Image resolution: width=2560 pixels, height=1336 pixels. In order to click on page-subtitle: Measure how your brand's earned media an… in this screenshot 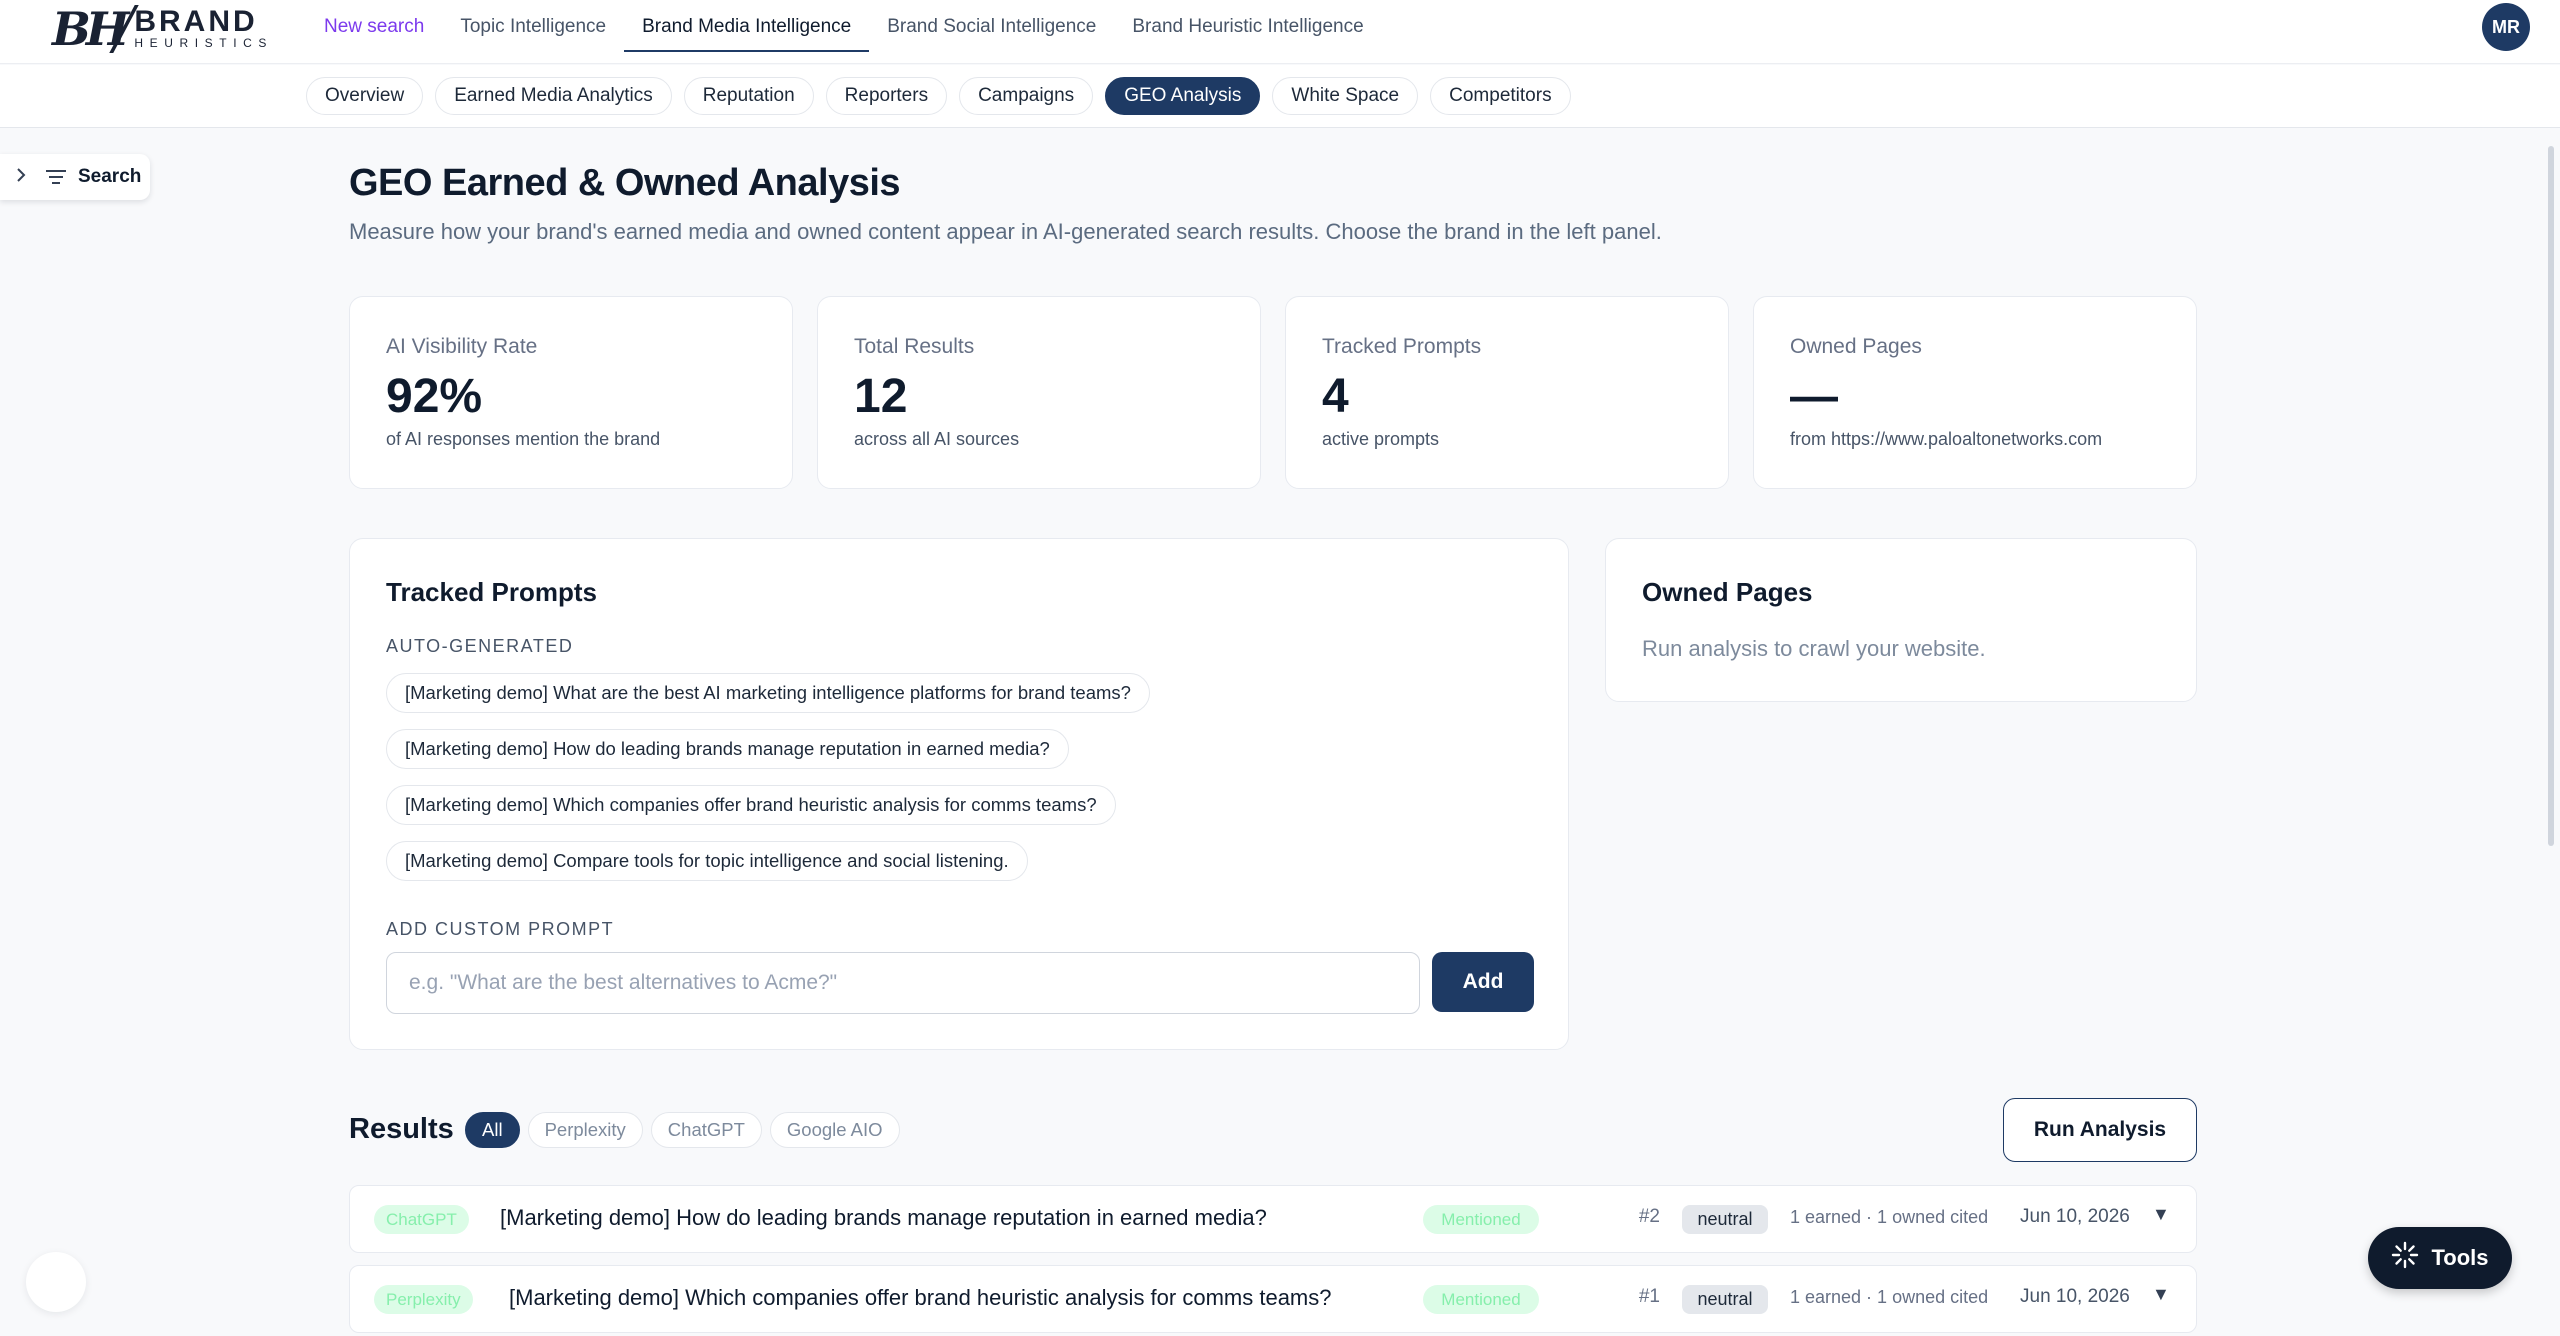, I will do `click(1005, 231)`.